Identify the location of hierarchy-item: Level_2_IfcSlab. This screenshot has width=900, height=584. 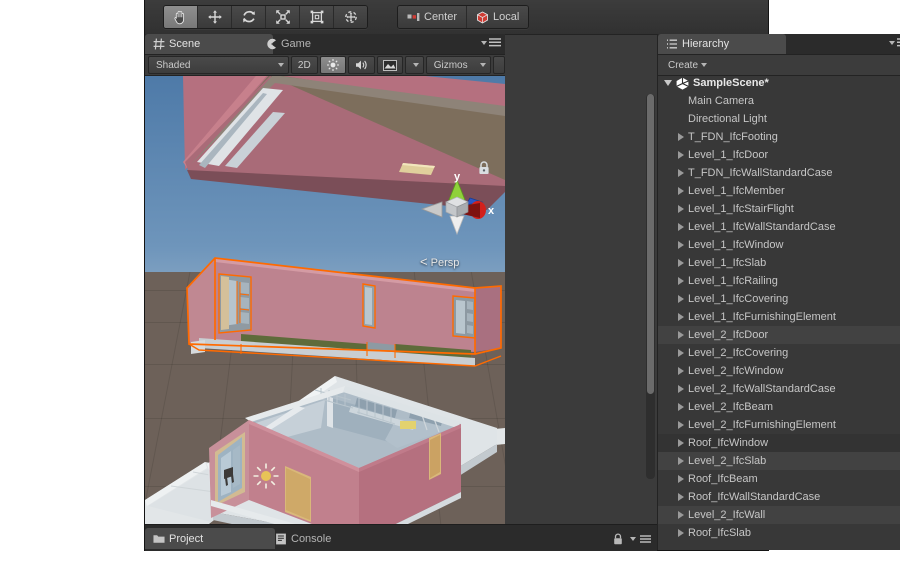
(779, 461).